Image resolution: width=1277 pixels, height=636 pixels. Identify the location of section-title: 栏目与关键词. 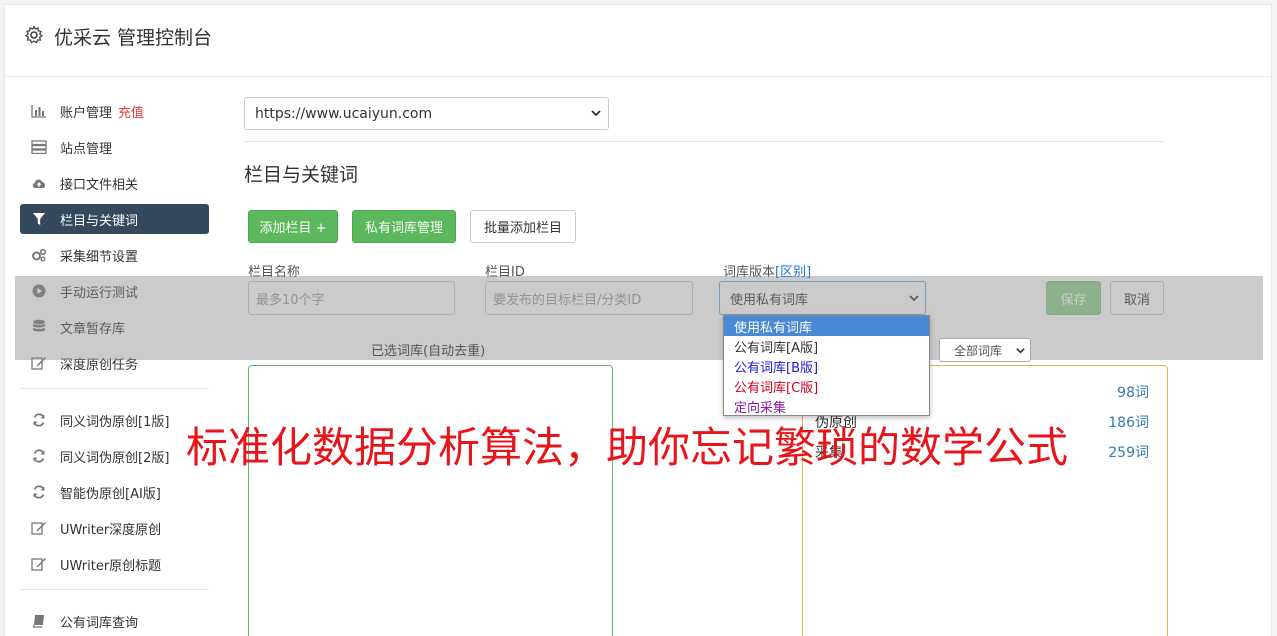
(301, 175).